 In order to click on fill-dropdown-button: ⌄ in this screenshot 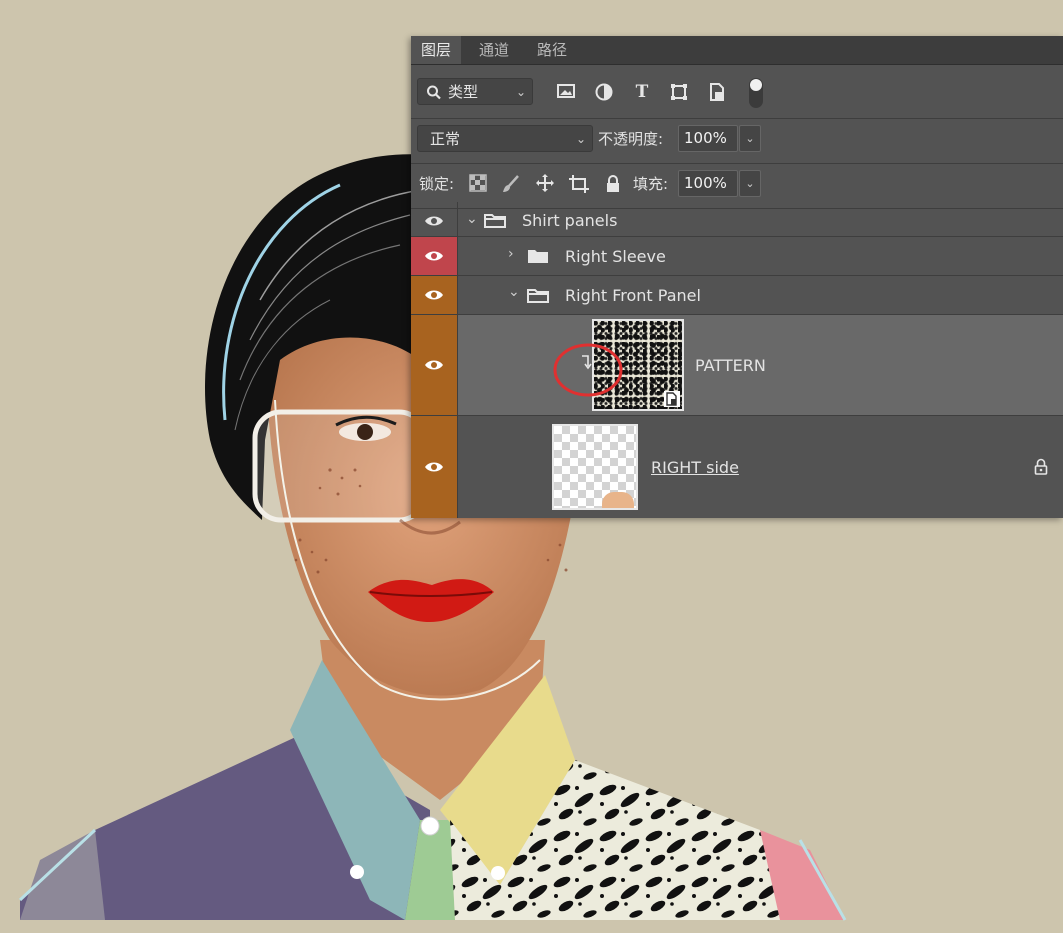, I will do `click(750, 183)`.